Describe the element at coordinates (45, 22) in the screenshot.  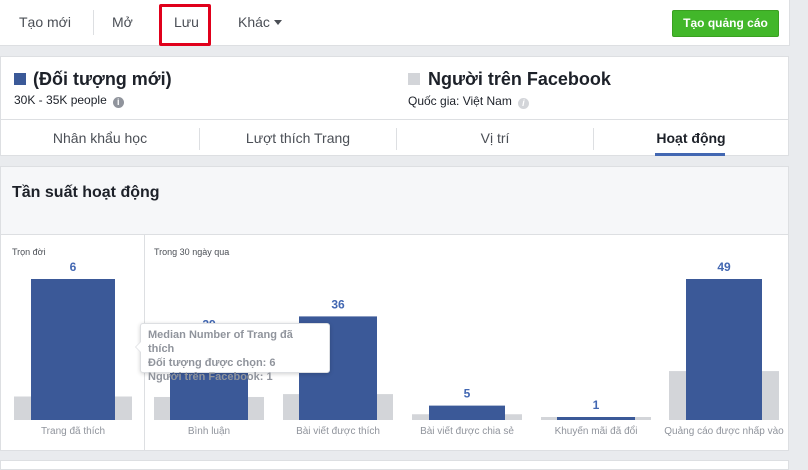
I see `new-button: Tạo mới` at that location.